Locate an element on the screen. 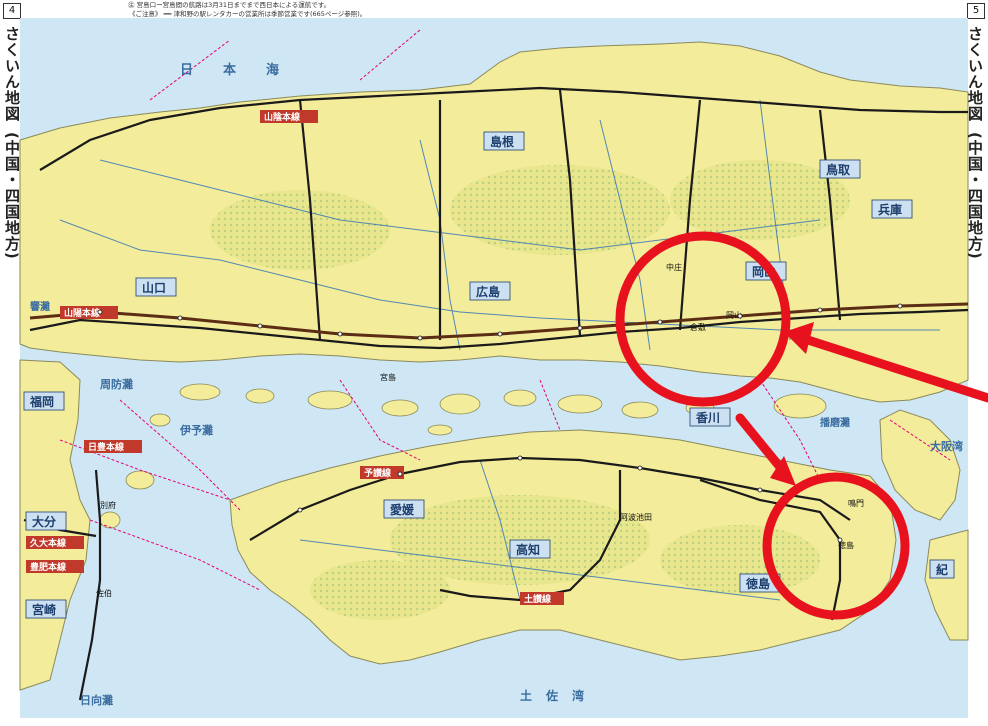 This screenshot has width=988, height=726. side-title-right-text: さくいん地図 is located at coordinates (975, 74).